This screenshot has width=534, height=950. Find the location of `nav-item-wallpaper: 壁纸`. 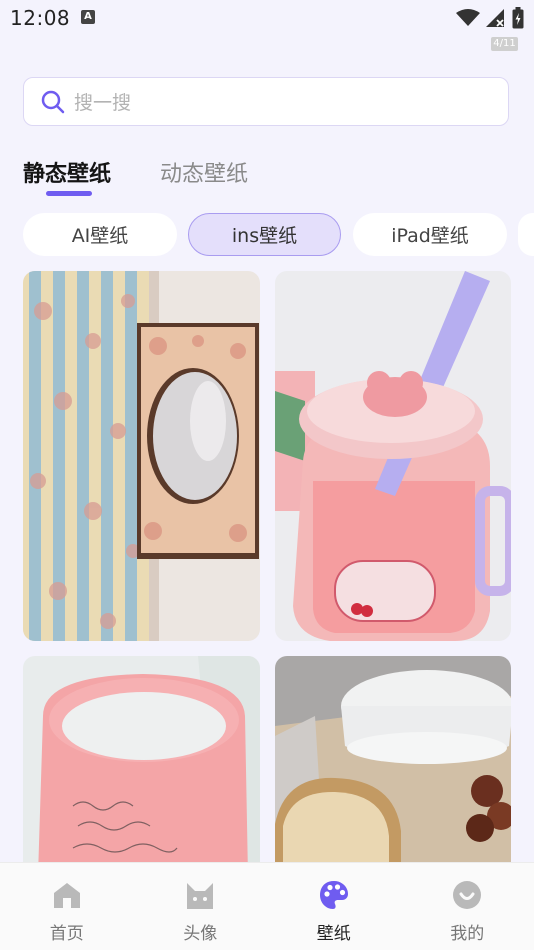

nav-item-wallpaper: 壁纸 is located at coordinates (334, 906).